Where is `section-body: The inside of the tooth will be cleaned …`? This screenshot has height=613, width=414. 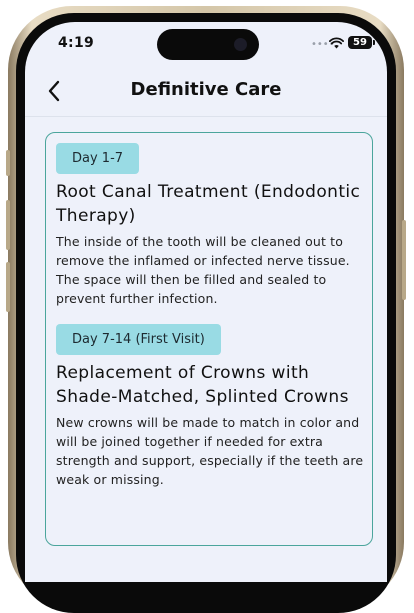
section-body: The inside of the tooth will be cleaned … is located at coordinates (203, 270).